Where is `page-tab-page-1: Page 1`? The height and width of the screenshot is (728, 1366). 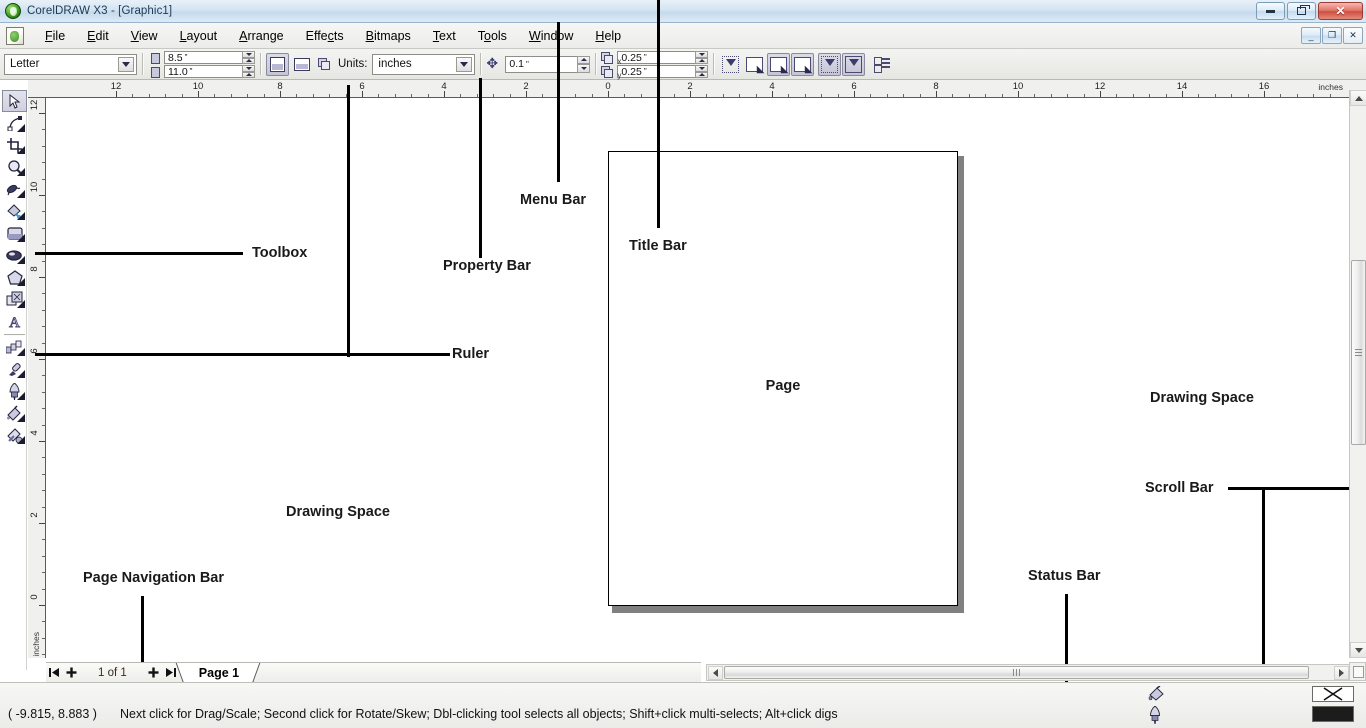
page-tab-page-1: Page 1 is located at coordinates (218, 672).